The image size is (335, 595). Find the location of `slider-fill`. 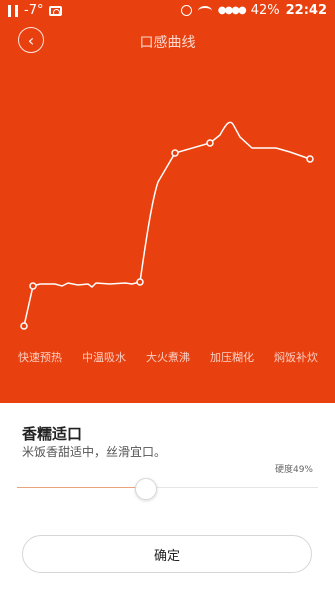

slider-fill is located at coordinates (81, 487).